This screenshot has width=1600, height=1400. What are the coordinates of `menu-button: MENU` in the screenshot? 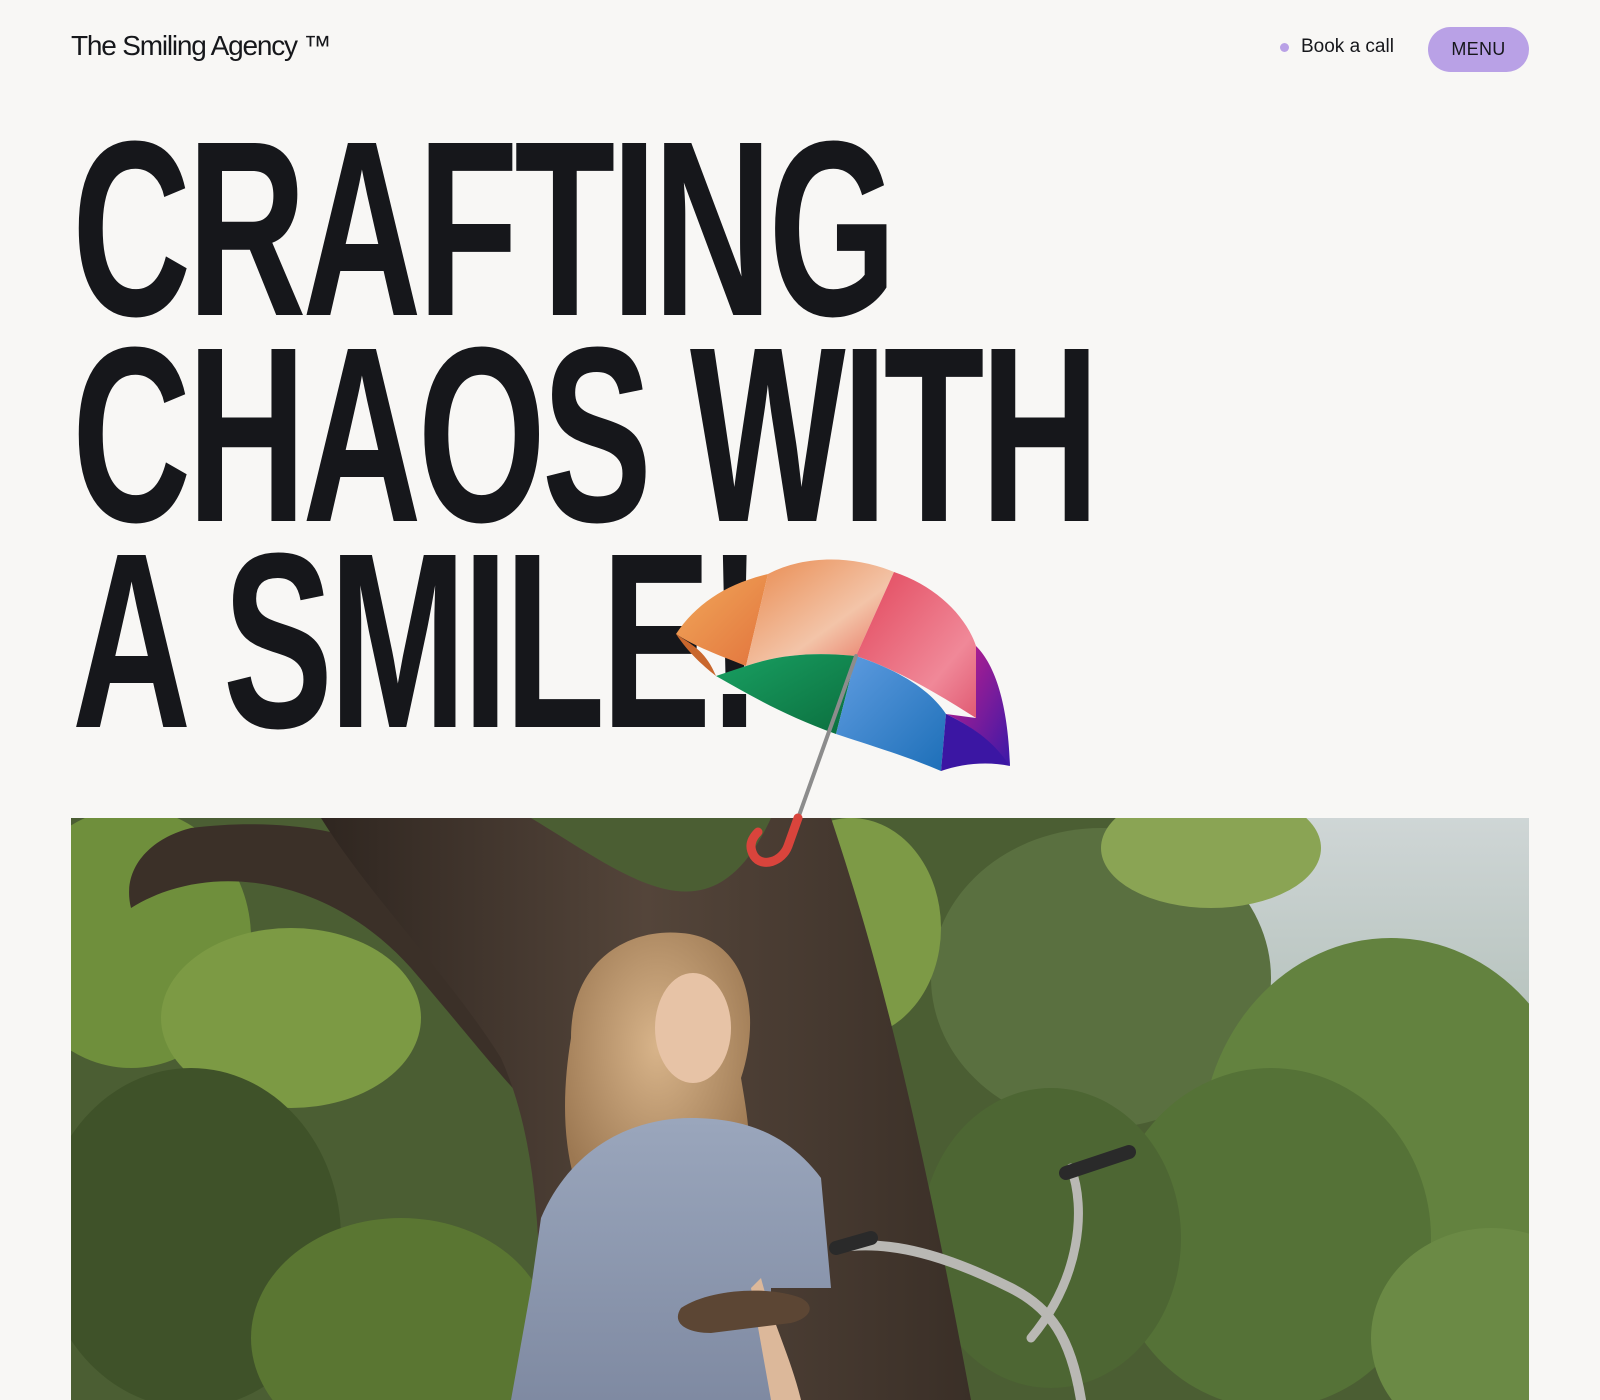 It's located at (1478, 49).